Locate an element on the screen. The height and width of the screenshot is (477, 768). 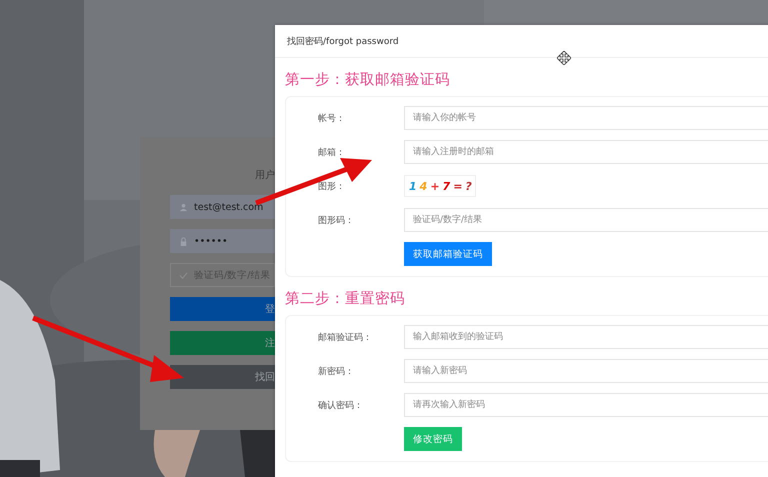
field-value: •••••• is located at coordinates (211, 241).